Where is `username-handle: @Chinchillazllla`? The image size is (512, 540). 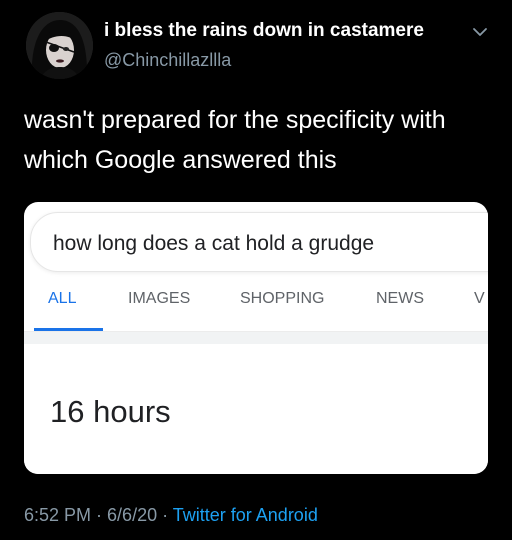
username-handle: @Chinchillazllla is located at coordinates (167, 60).